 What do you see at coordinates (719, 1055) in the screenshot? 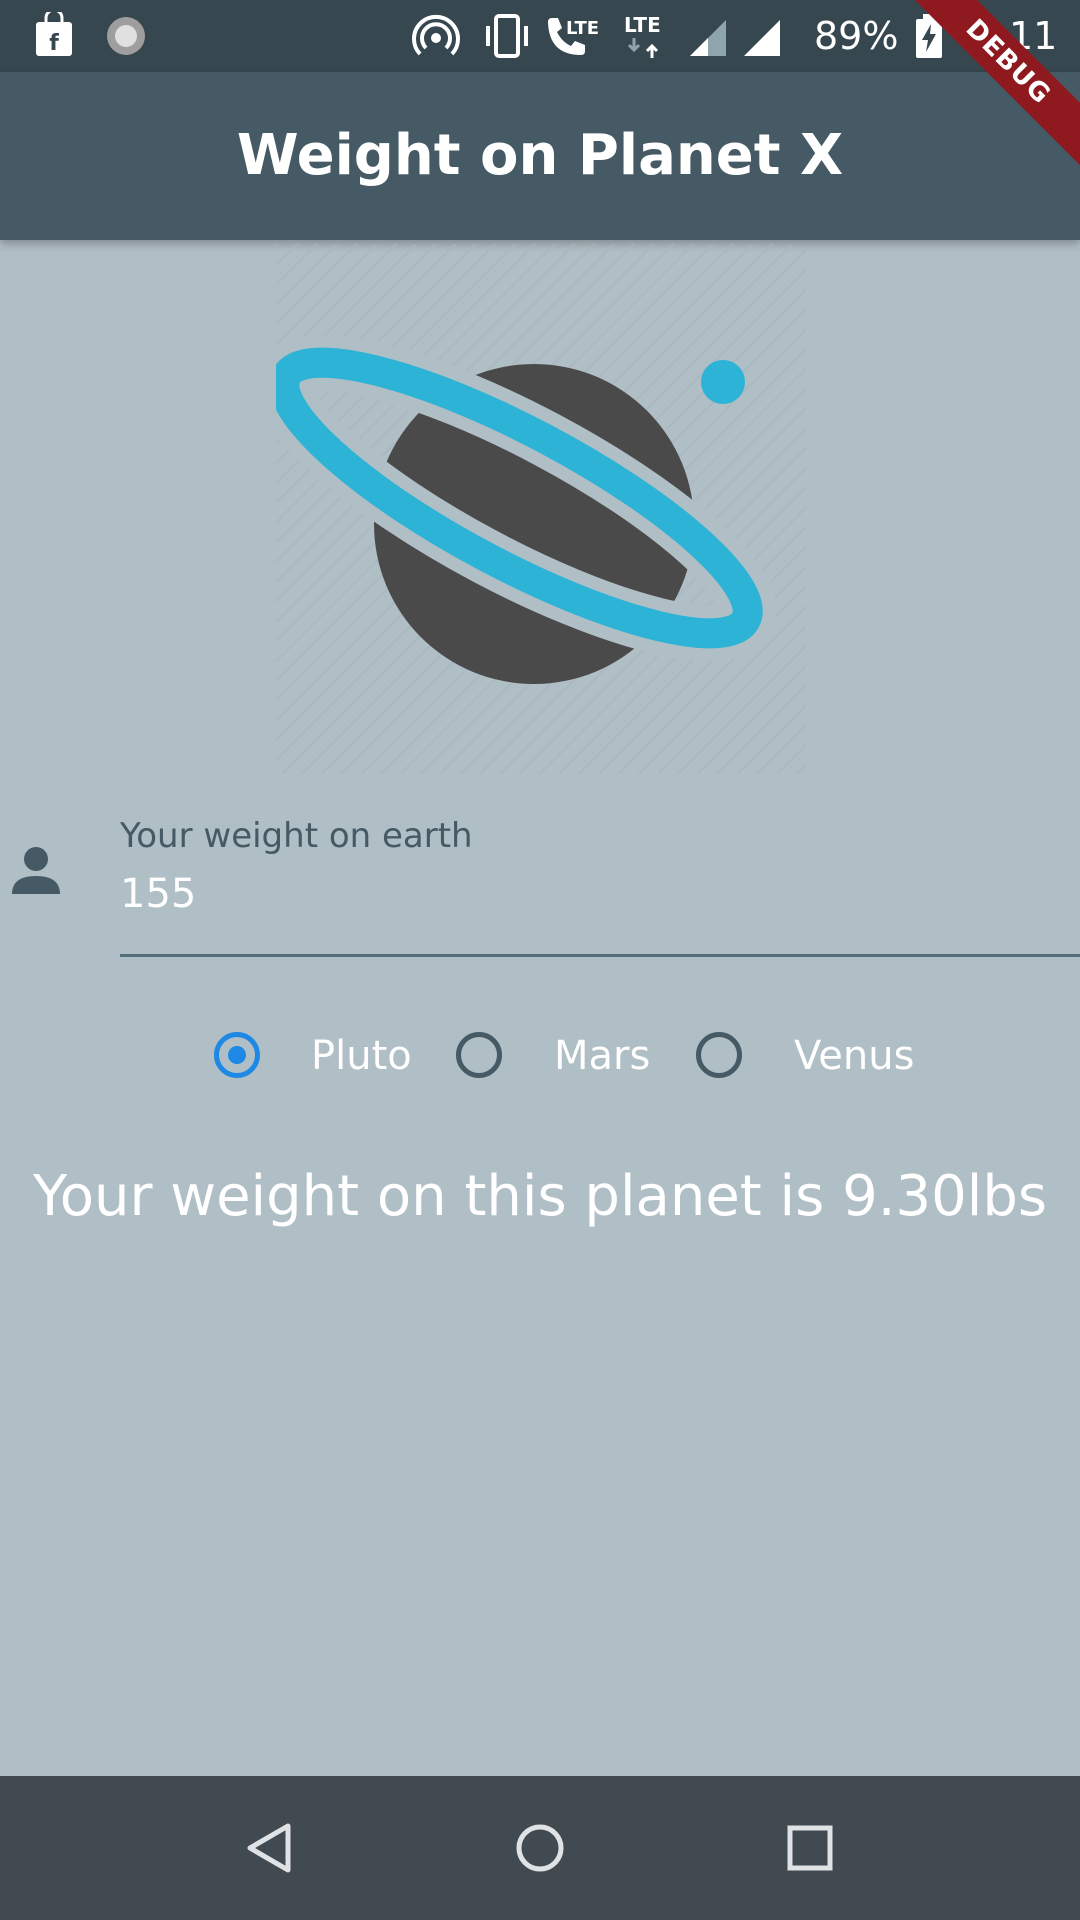
I see `radio-venus` at bounding box center [719, 1055].